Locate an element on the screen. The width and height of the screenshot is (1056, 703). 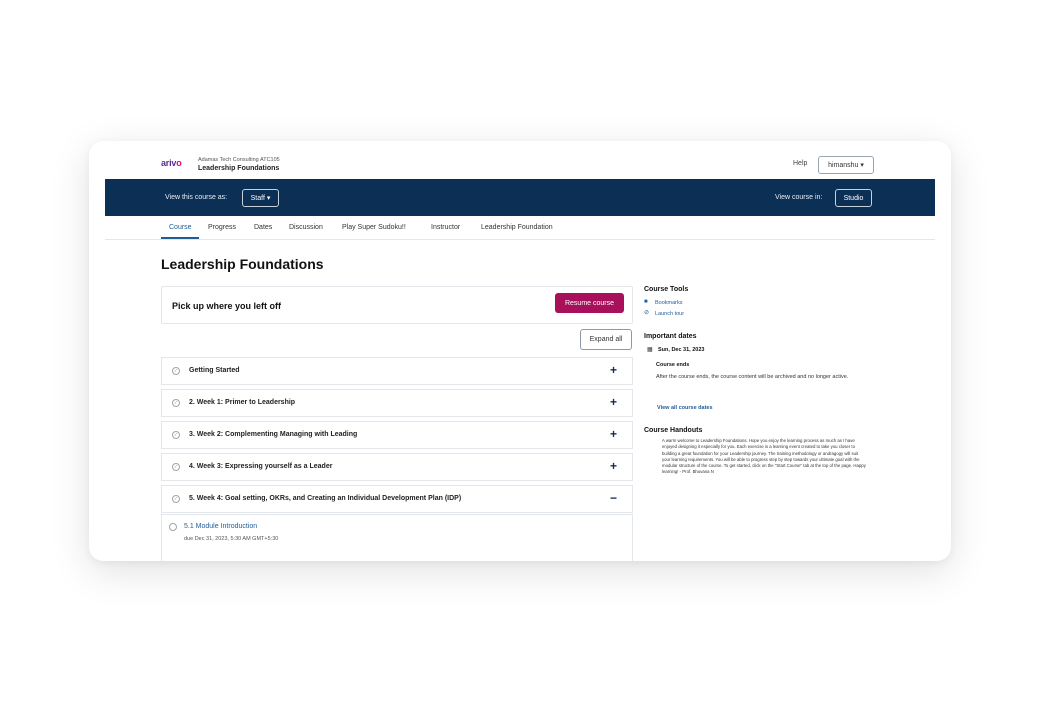
view-as-label: View this course as: is located at coordinates (196, 197).